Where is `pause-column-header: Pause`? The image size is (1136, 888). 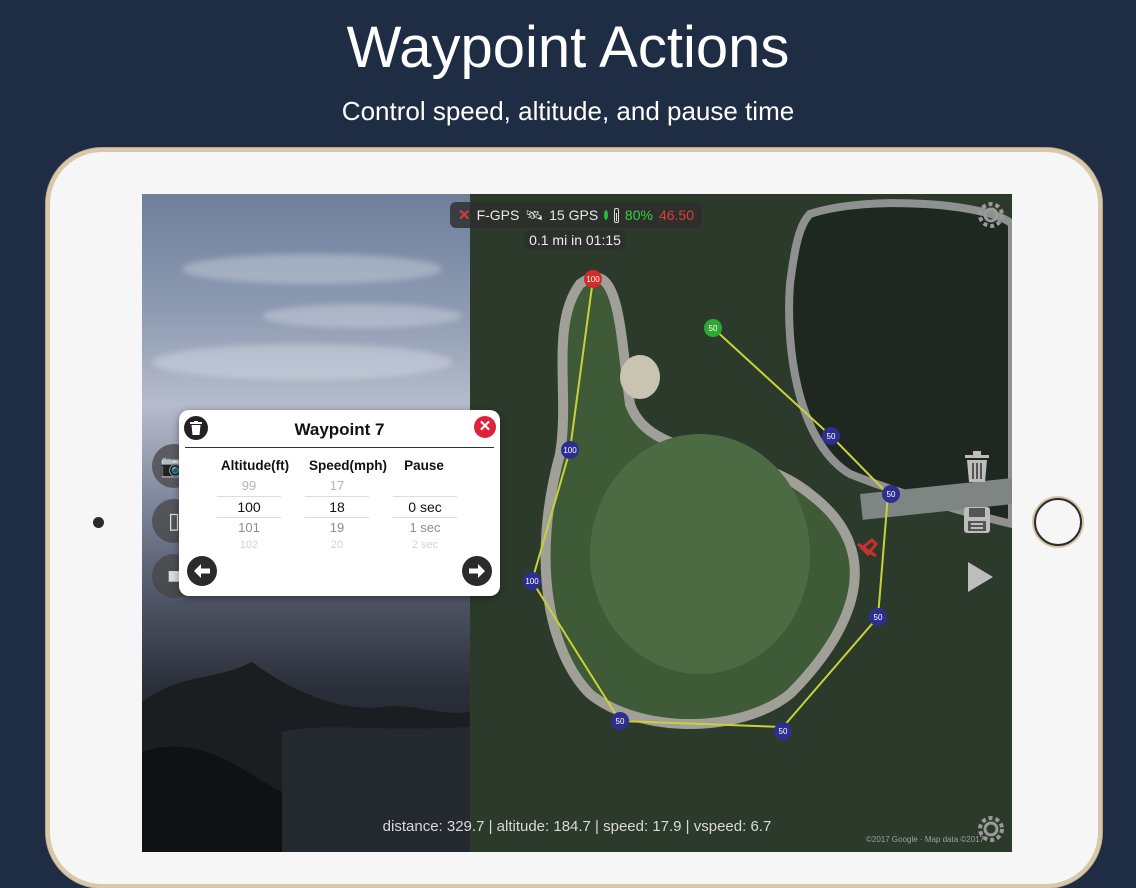 pause-column-header: Pause is located at coordinates (424, 465).